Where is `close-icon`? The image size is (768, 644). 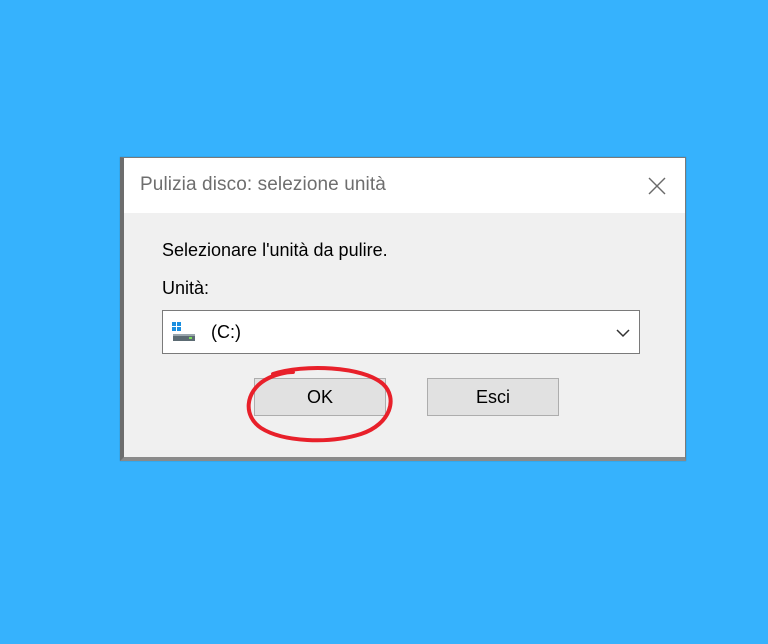 close-icon is located at coordinates (657, 185).